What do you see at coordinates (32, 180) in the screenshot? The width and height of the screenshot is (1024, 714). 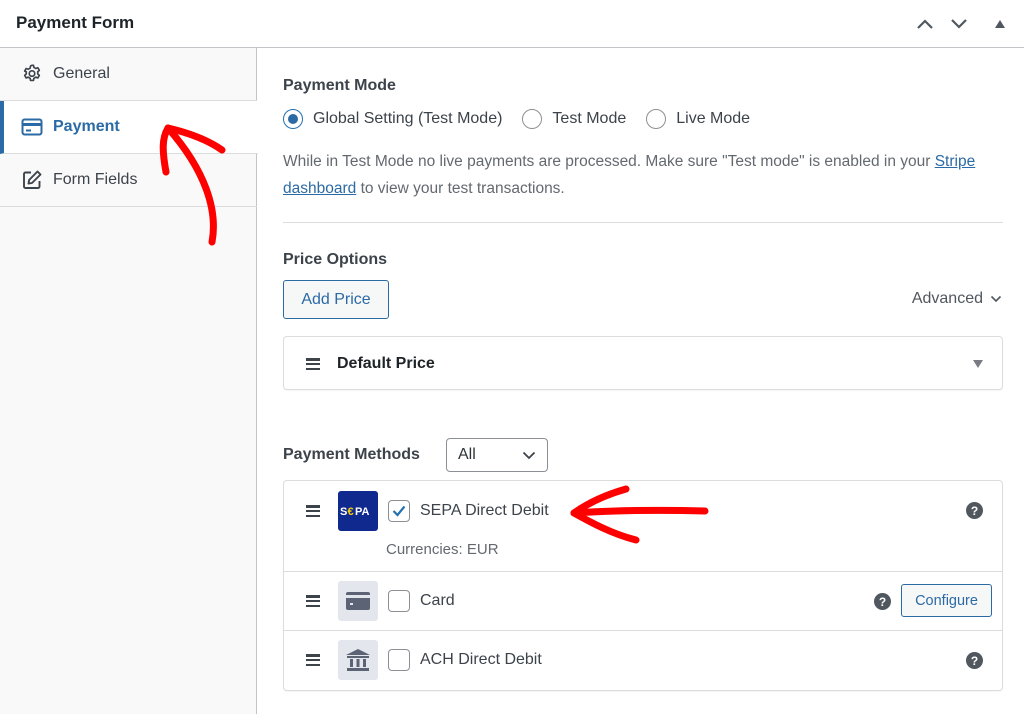 I see `edit-icon` at bounding box center [32, 180].